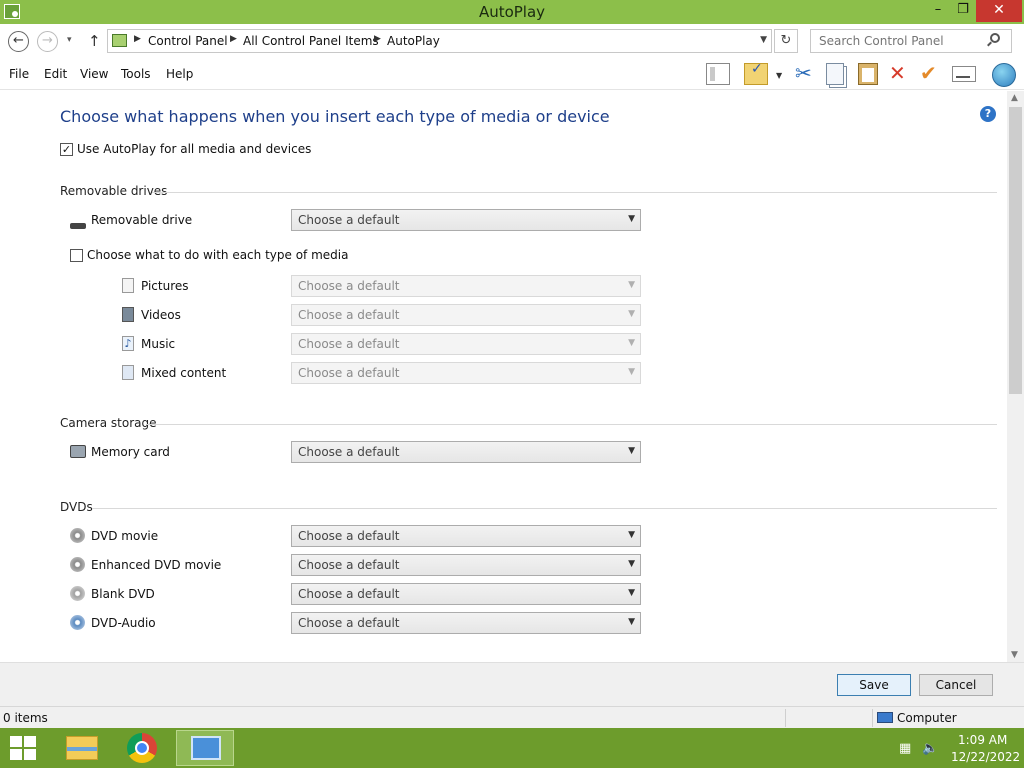 The width and height of the screenshot is (1024, 768). What do you see at coordinates (188, 41) in the screenshot?
I see `breadcrumb-control-panel: Control Panel` at bounding box center [188, 41].